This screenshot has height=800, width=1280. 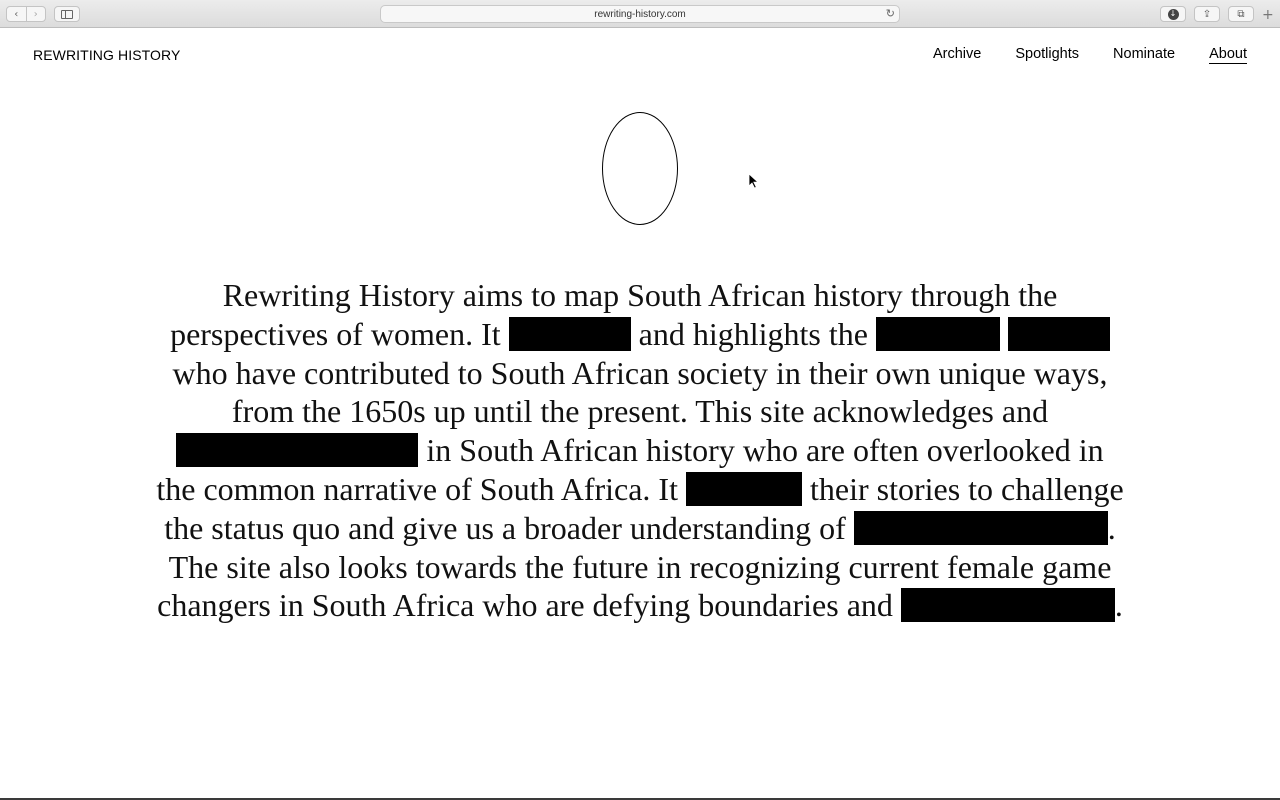 I want to click on oval-graphic, so click(x=640, y=168).